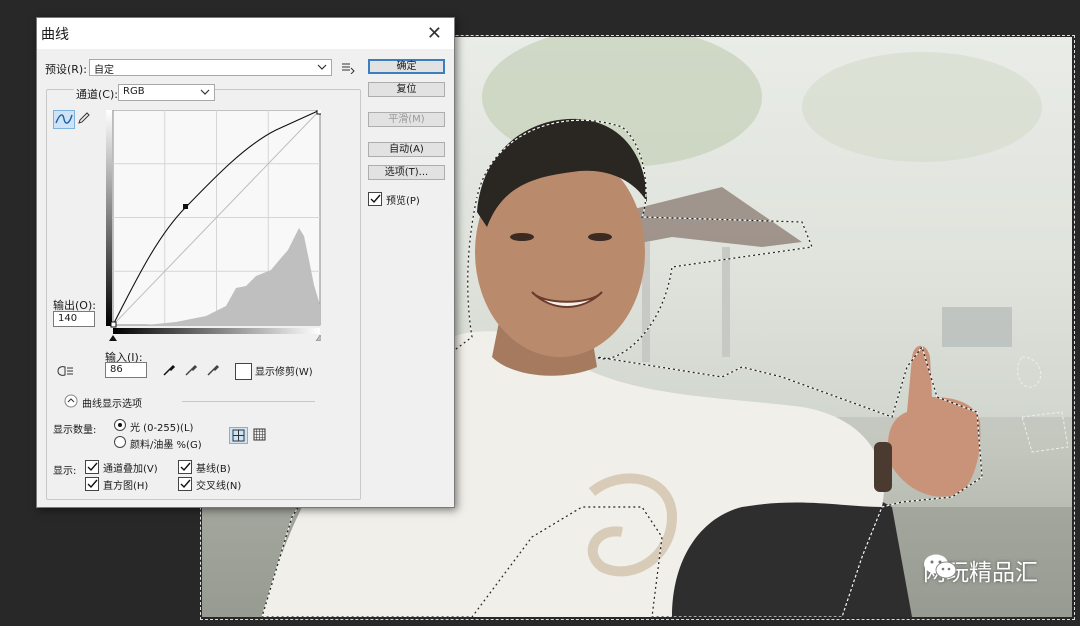 This screenshot has width=1080, height=626. I want to click on black-eyedropper-icon, so click(169, 370).